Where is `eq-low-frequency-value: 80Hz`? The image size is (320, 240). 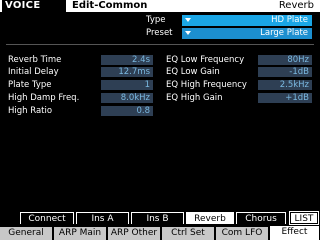
eq-low-frequency-value: 80Hz is located at coordinates (285, 60).